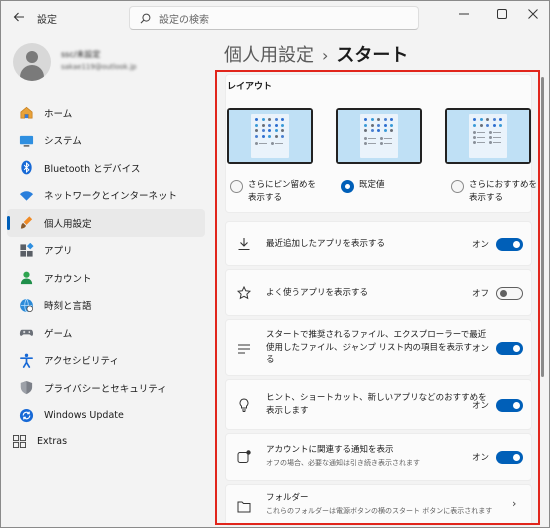 Image resolution: width=550 pixels, height=528 pixels. What do you see at coordinates (84, 415) in the screenshot?
I see `sidebar-item-label: Windows Update` at bounding box center [84, 415].